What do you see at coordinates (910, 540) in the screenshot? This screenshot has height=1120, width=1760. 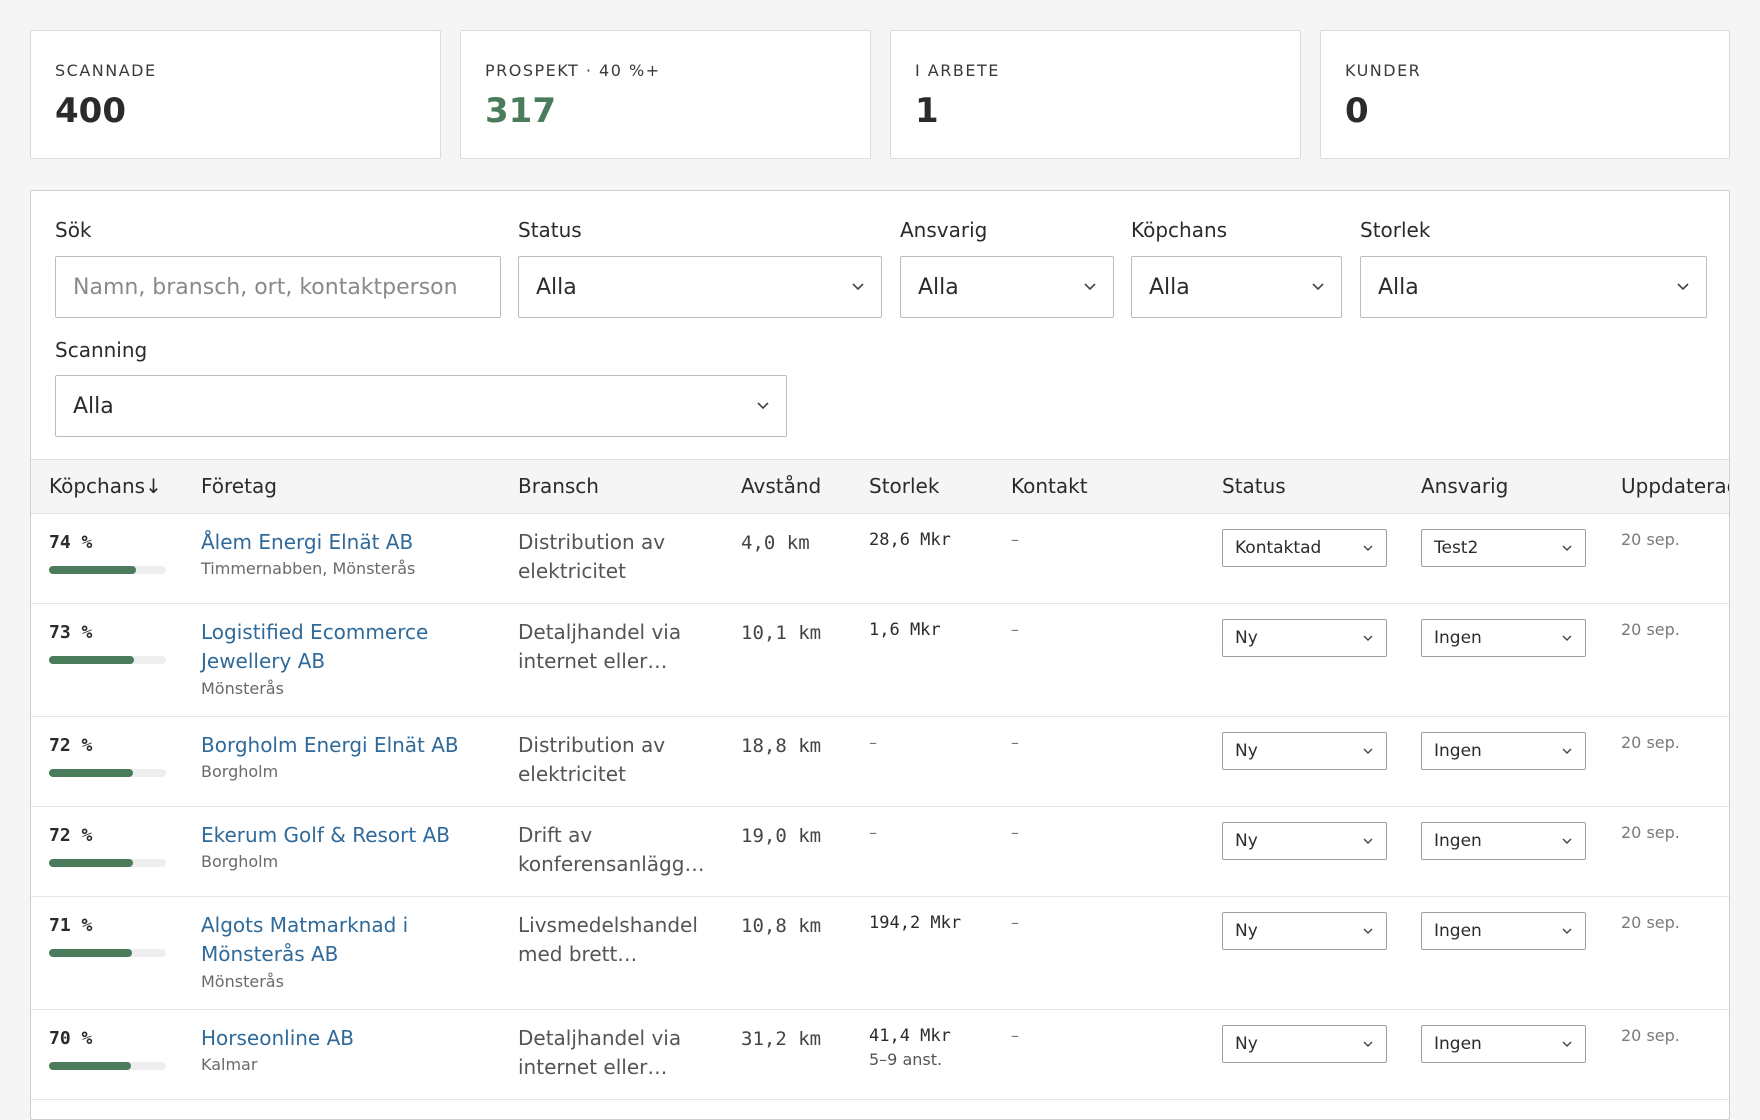 I see `size-value: 28,6 Mkr` at bounding box center [910, 540].